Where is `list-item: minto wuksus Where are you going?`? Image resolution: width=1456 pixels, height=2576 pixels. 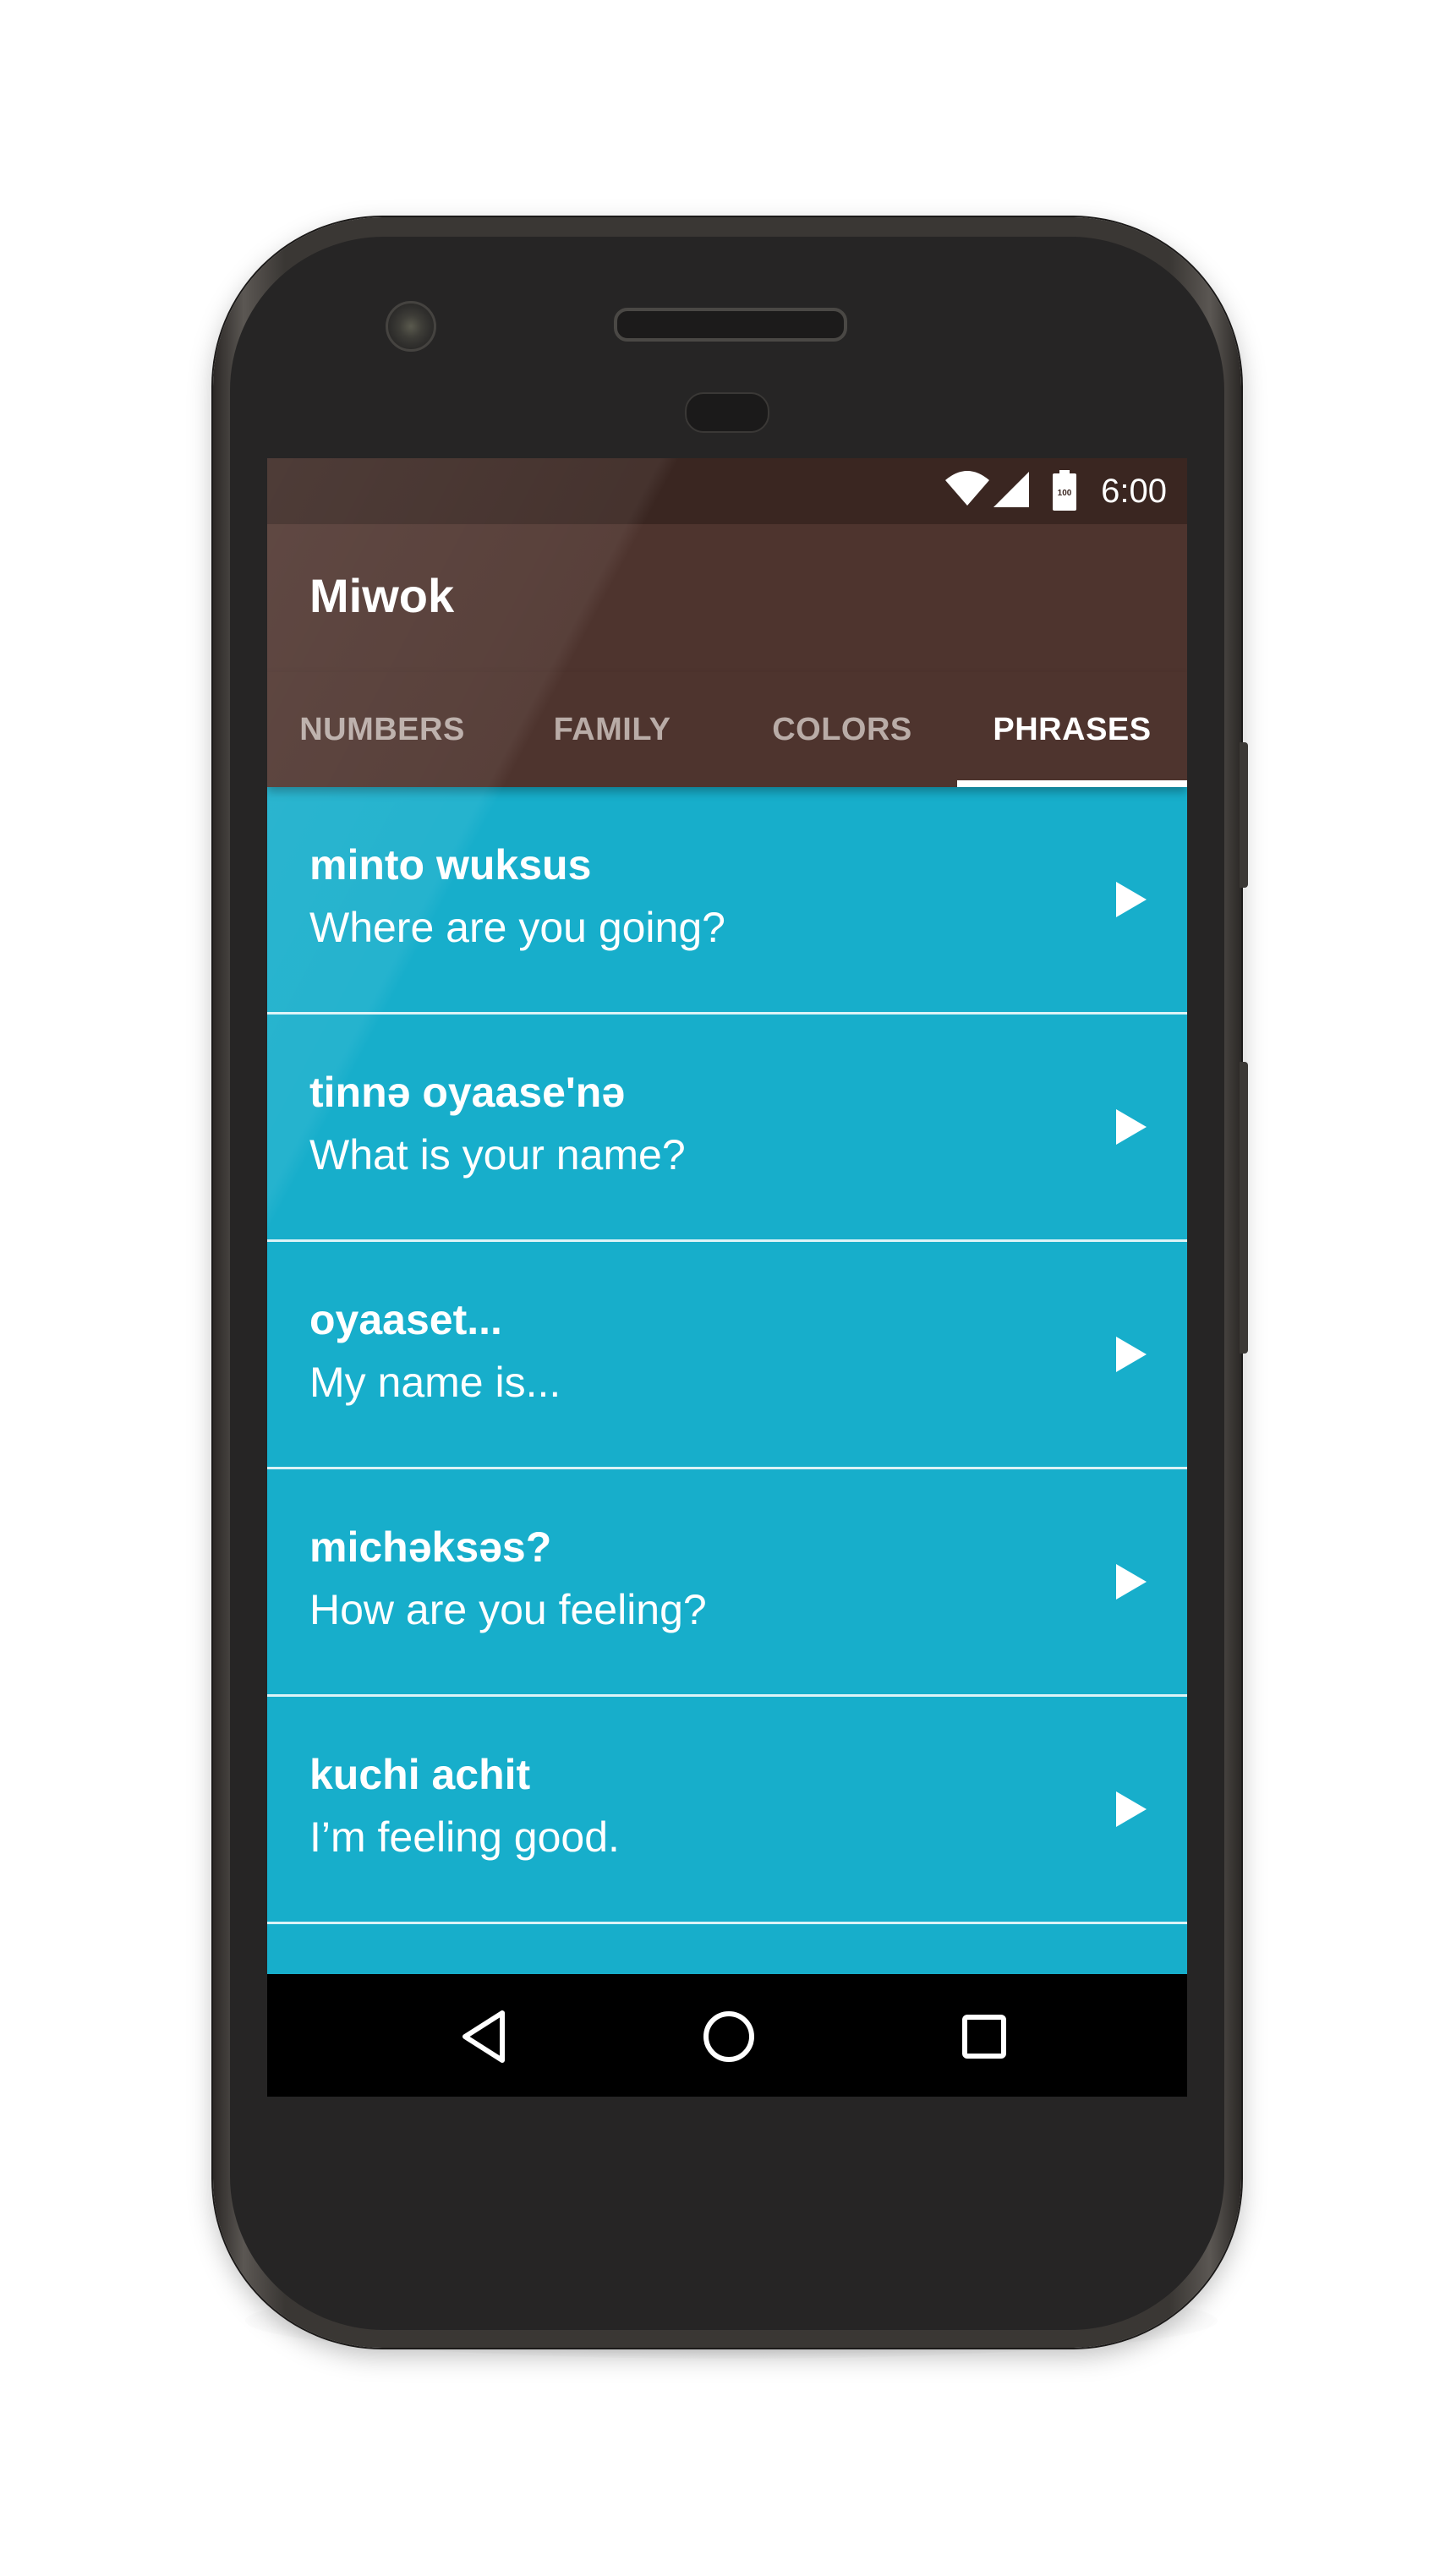 list-item: minto wuksus Where are you going? is located at coordinates (727, 901).